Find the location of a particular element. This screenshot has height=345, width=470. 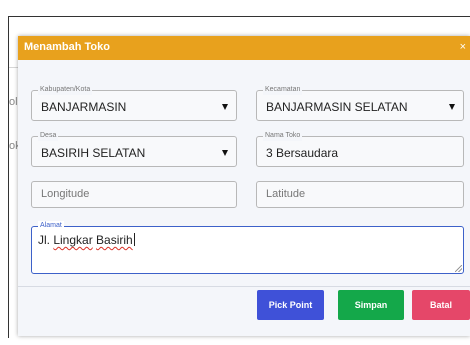

pick-point-button: Pick Point is located at coordinates (290, 305).